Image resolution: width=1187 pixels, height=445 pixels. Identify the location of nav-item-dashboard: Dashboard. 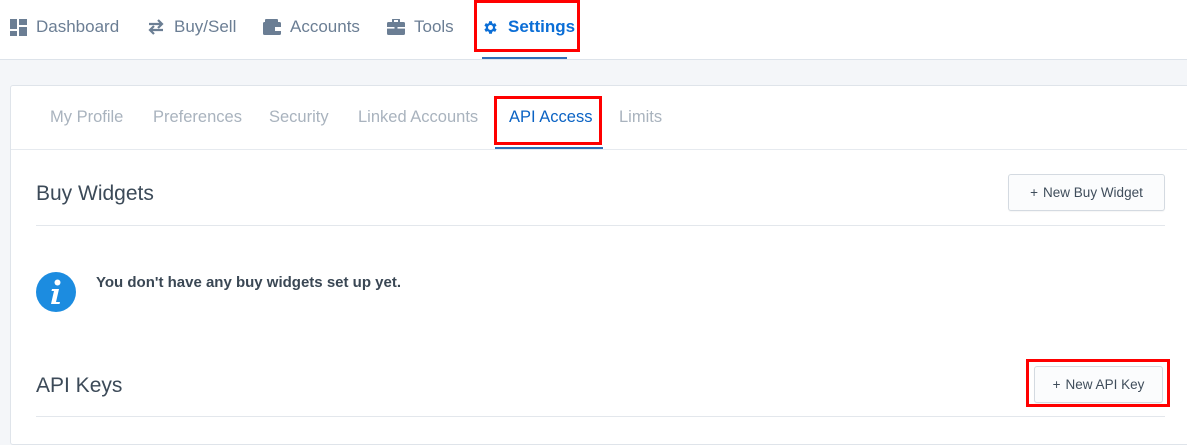
(64, 27).